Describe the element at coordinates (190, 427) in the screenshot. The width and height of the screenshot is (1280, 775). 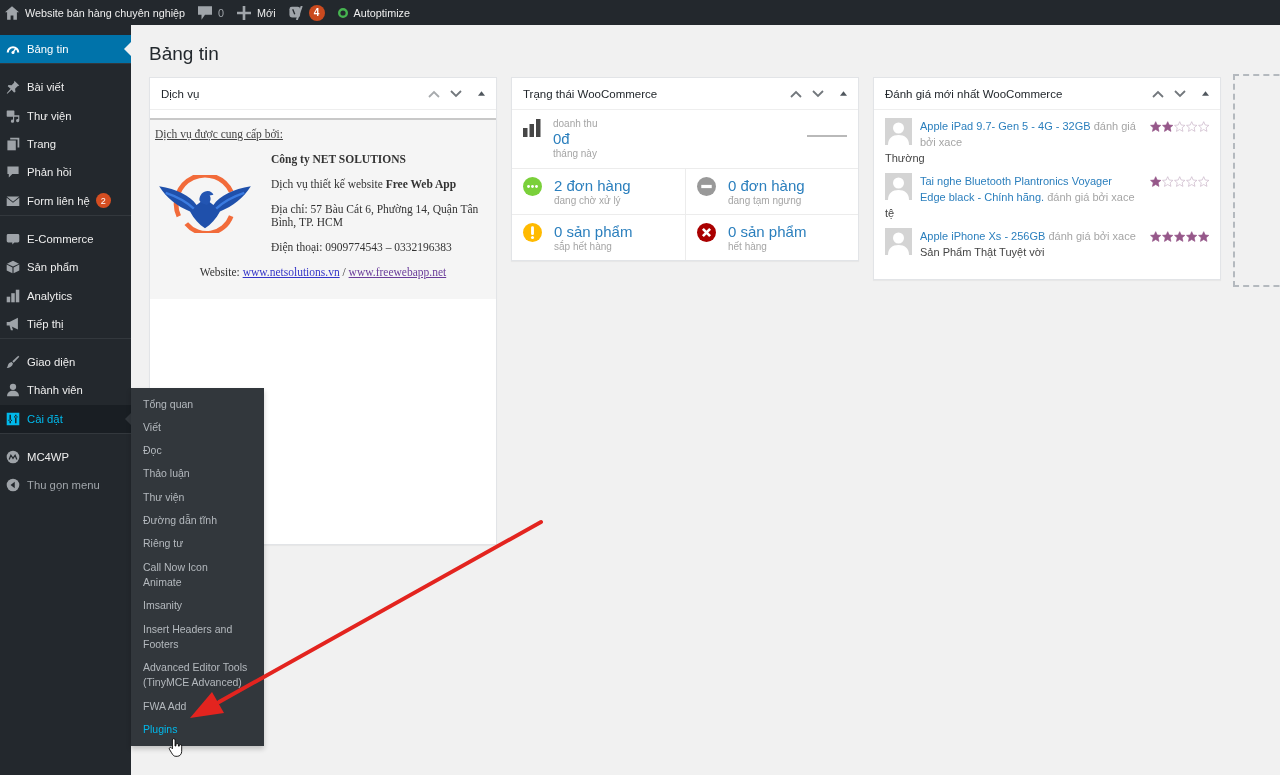
I see `submenu-item: Viết` at that location.